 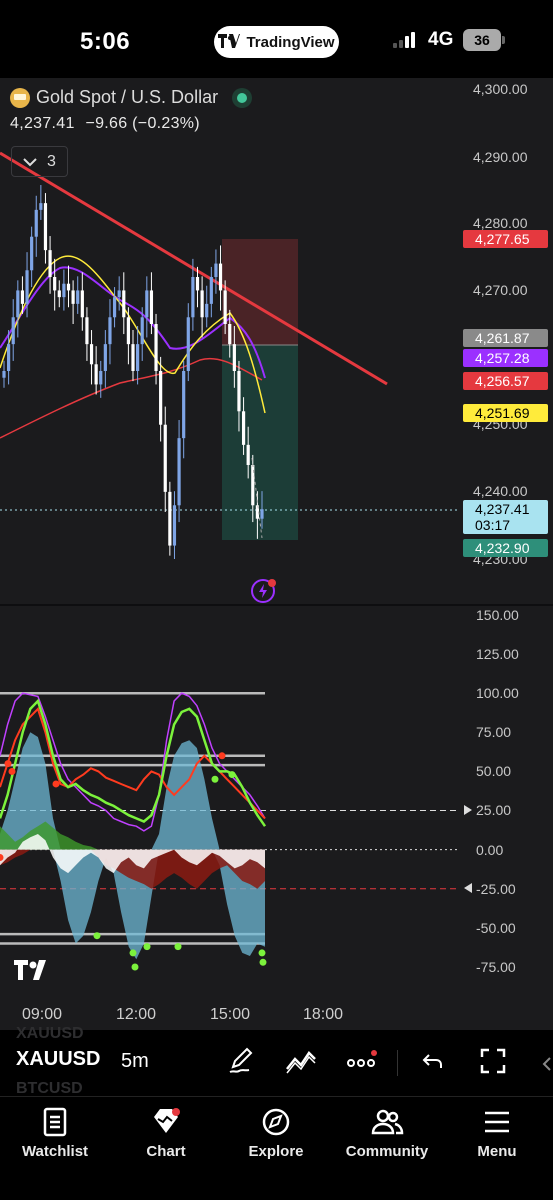 What do you see at coordinates (397, 1063) in the screenshot?
I see `toolbar-separator` at bounding box center [397, 1063].